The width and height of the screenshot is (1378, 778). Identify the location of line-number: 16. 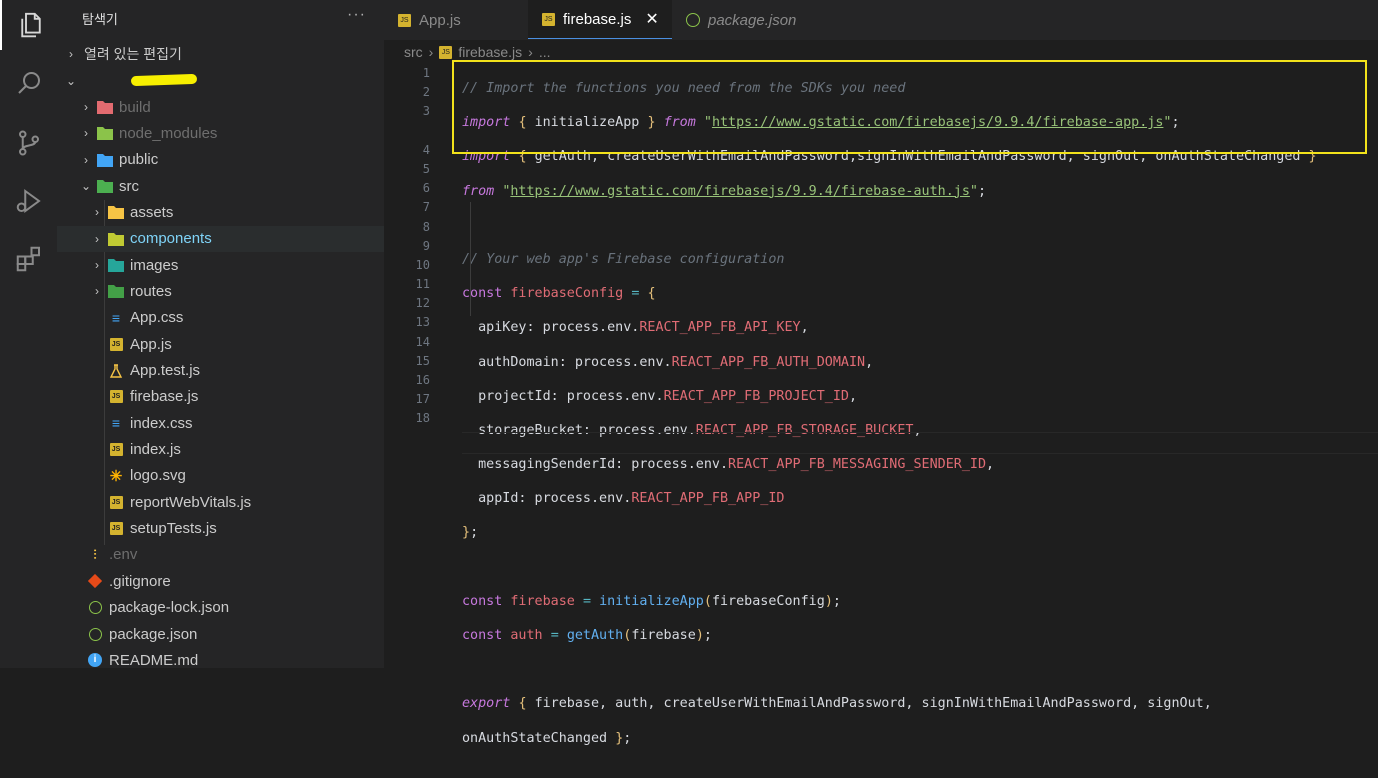
(422, 380).